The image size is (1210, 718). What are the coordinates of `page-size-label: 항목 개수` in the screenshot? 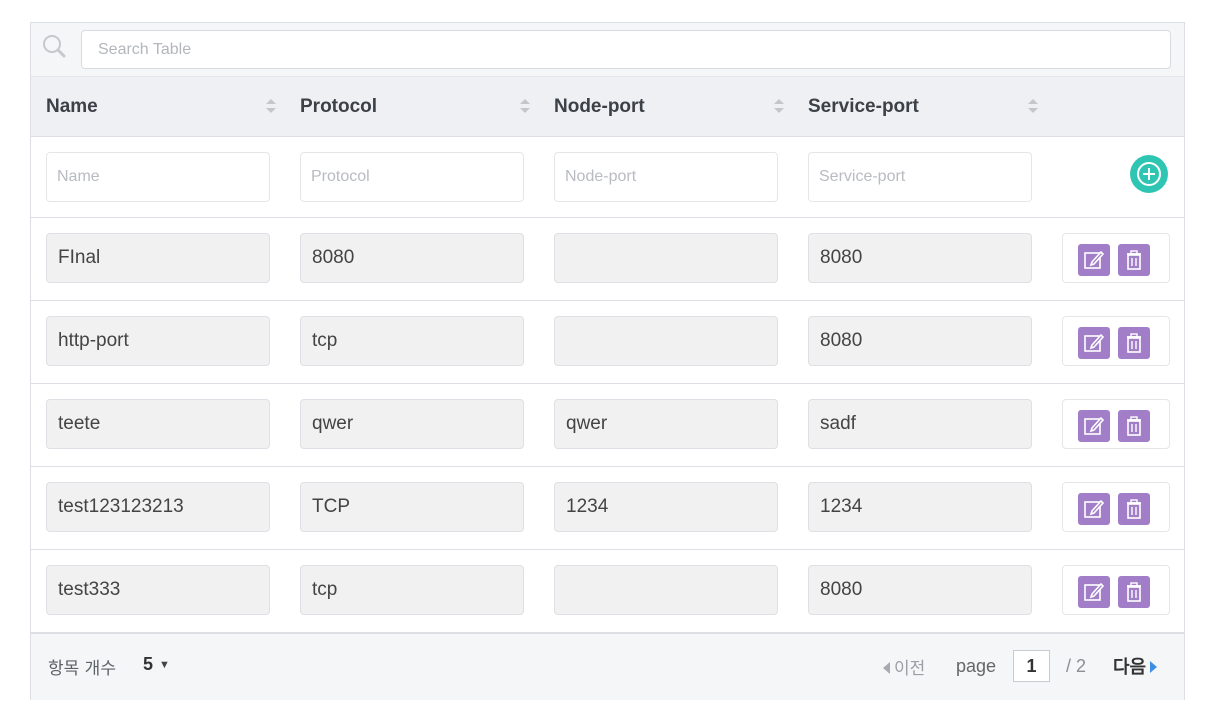 It's located at (82, 669).